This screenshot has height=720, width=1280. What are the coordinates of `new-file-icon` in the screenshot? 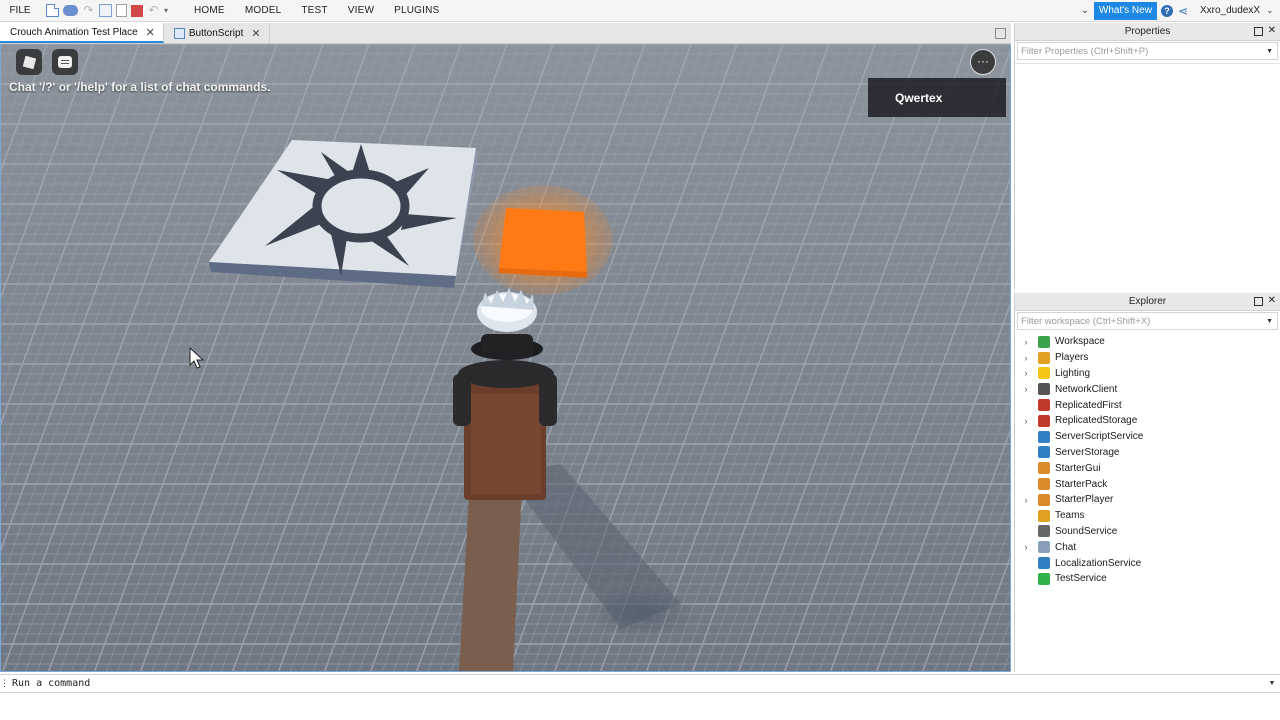 It's located at (52, 10).